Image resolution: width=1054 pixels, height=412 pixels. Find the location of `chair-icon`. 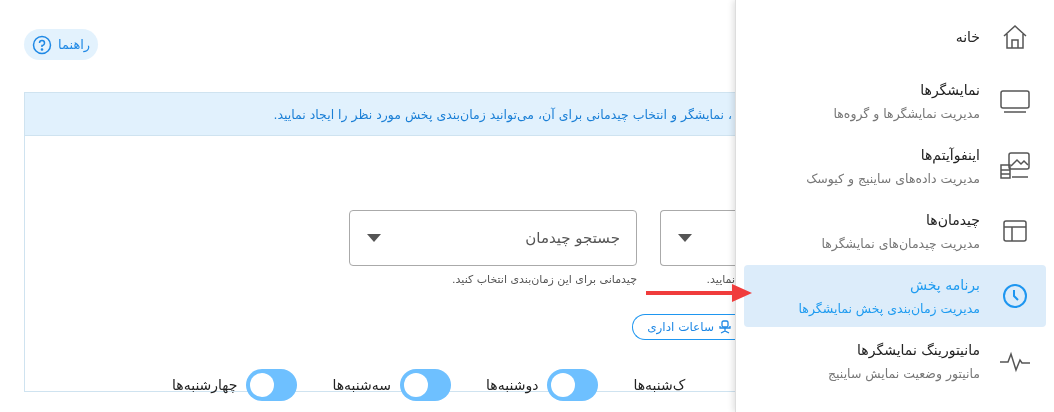

chair-icon is located at coordinates (725, 327).